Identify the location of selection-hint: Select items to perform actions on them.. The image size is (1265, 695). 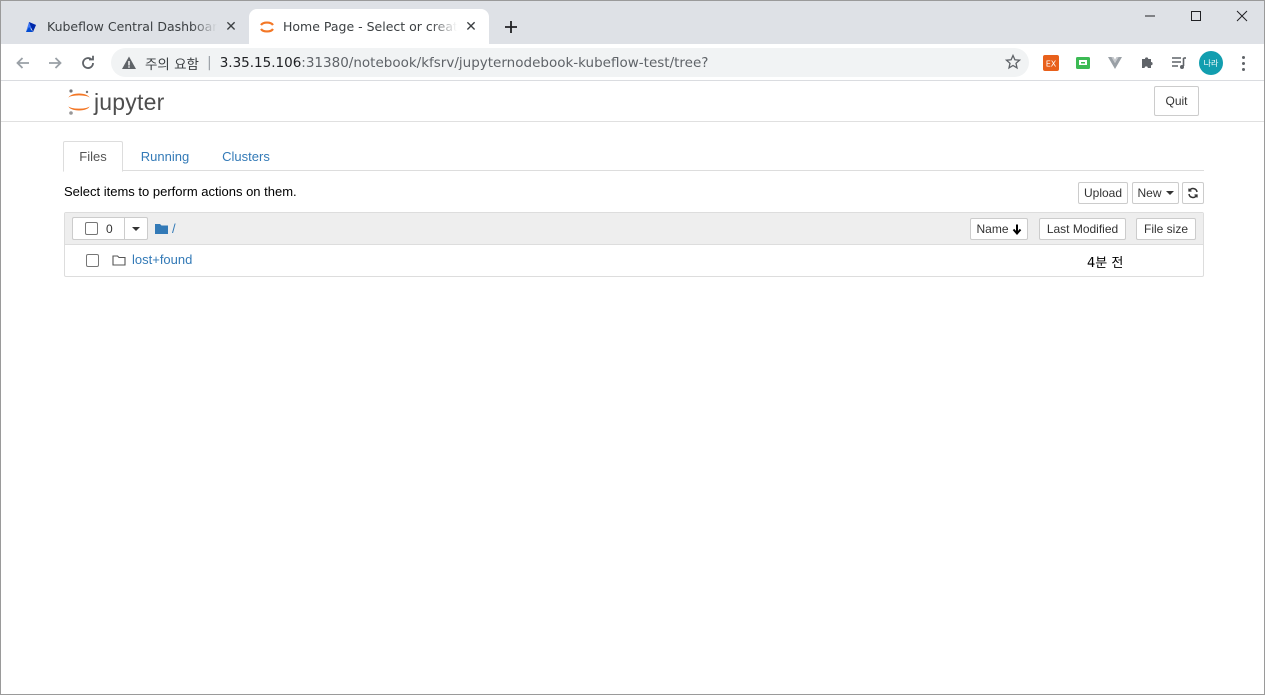
(180, 191).